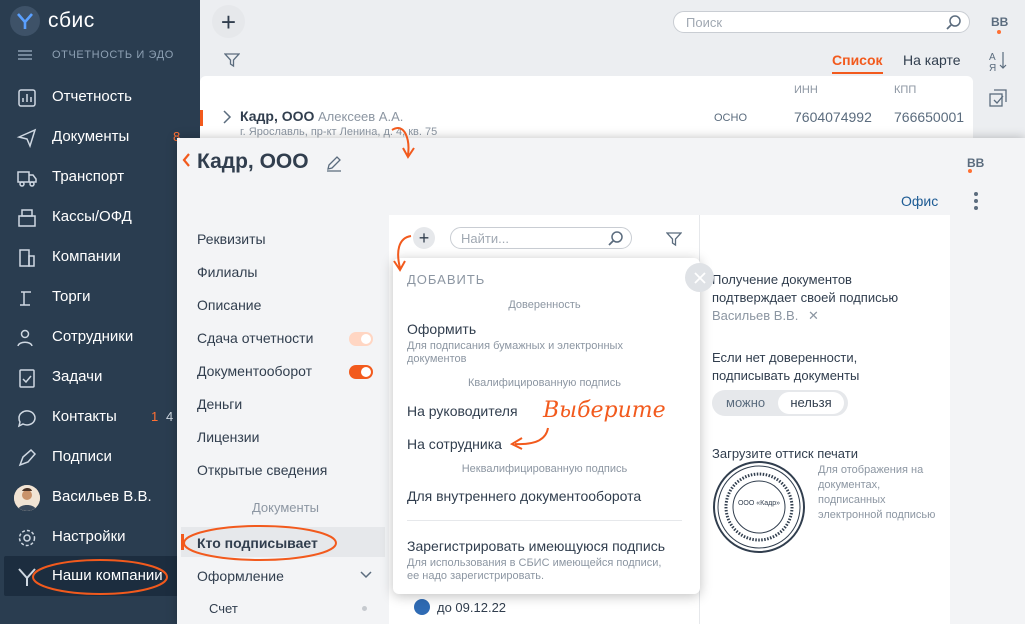  Describe the element at coordinates (919, 201) in the screenshot. I see `office-link: Офис` at that location.